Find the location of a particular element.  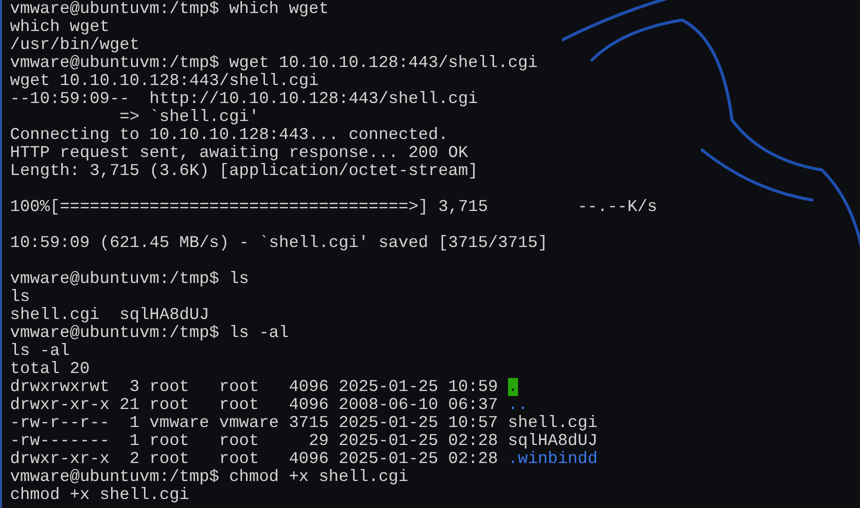

terminal-line: shell.cgi sqlHA8dUJ is located at coordinates (110, 315).